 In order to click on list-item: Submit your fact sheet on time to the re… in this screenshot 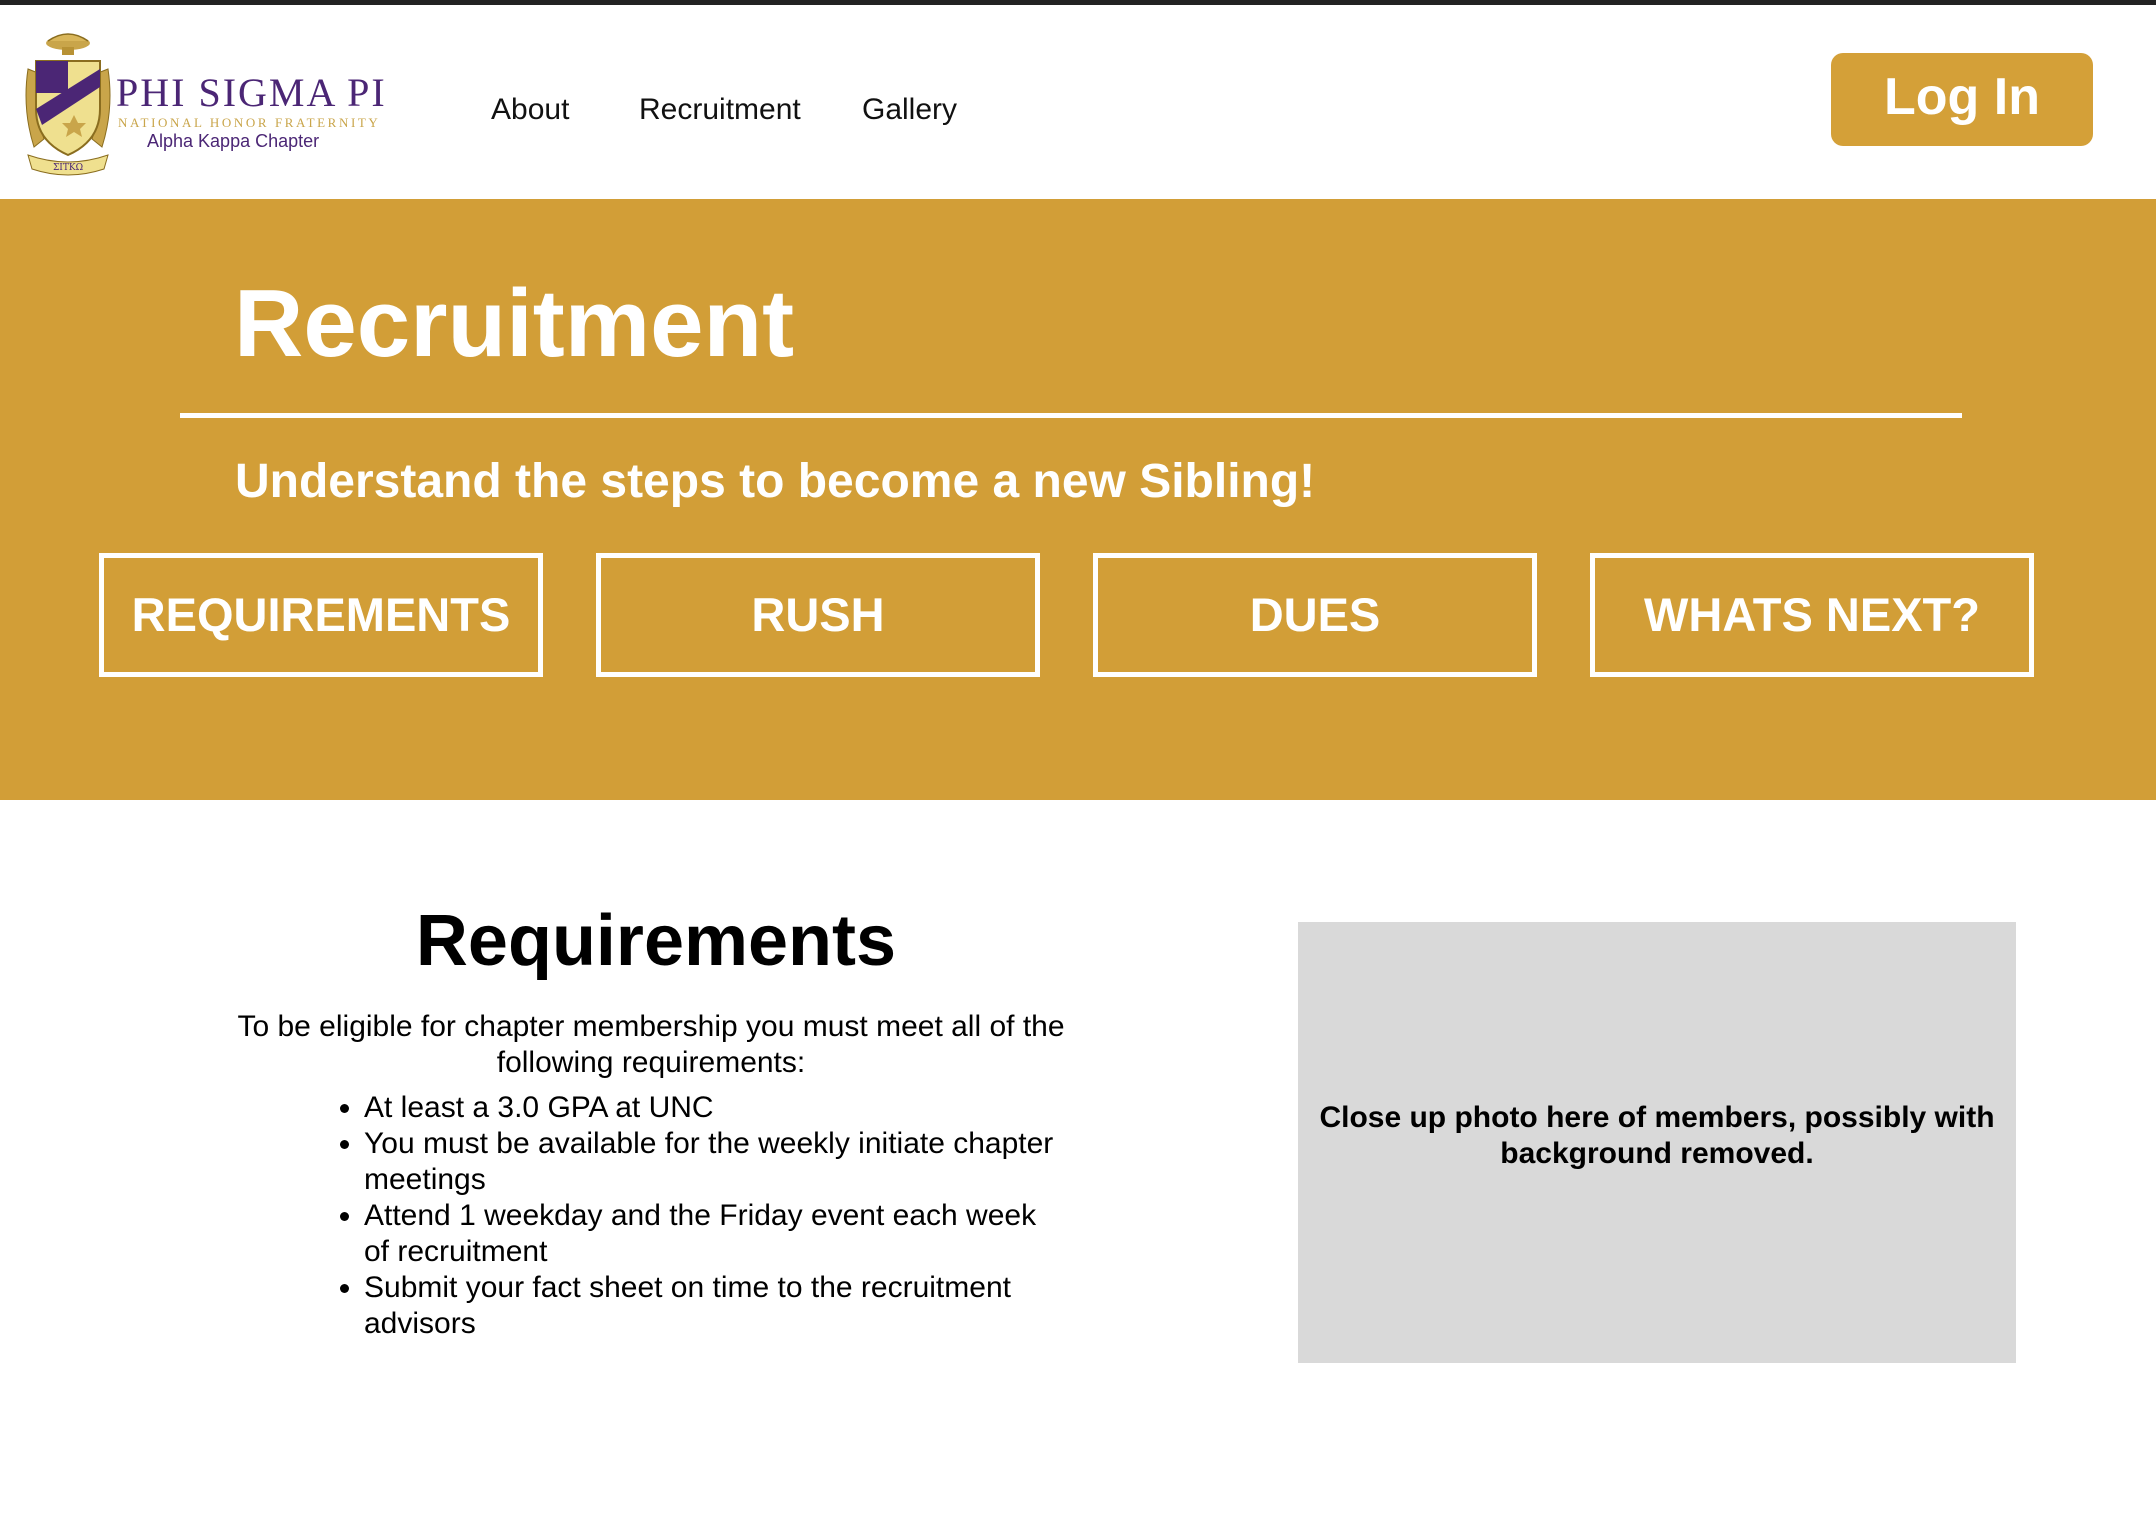, I will do `click(714, 1306)`.